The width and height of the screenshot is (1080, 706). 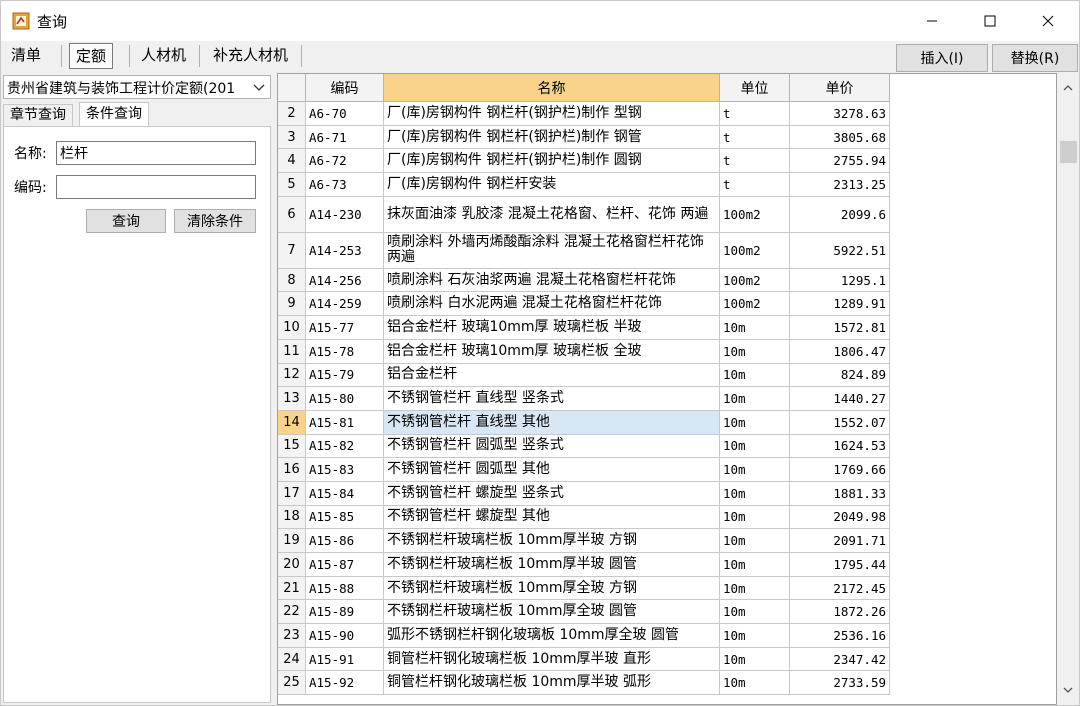 I want to click on insert-button: 插入(I), so click(x=942, y=58).